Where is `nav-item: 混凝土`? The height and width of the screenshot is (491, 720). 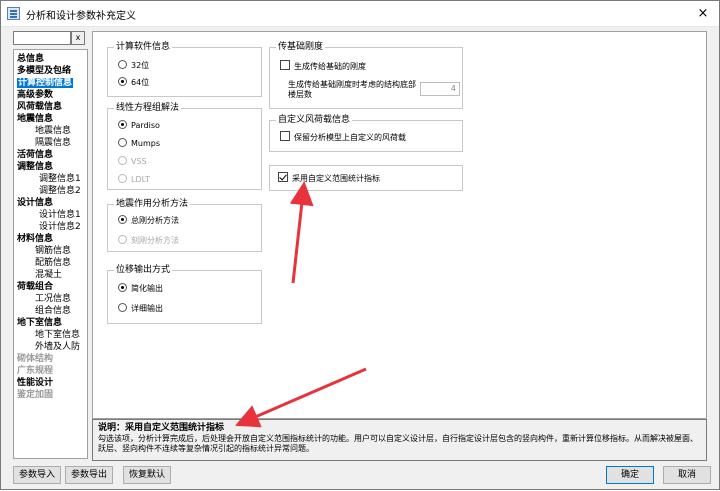 nav-item: 混凝土 is located at coordinates (52, 275).